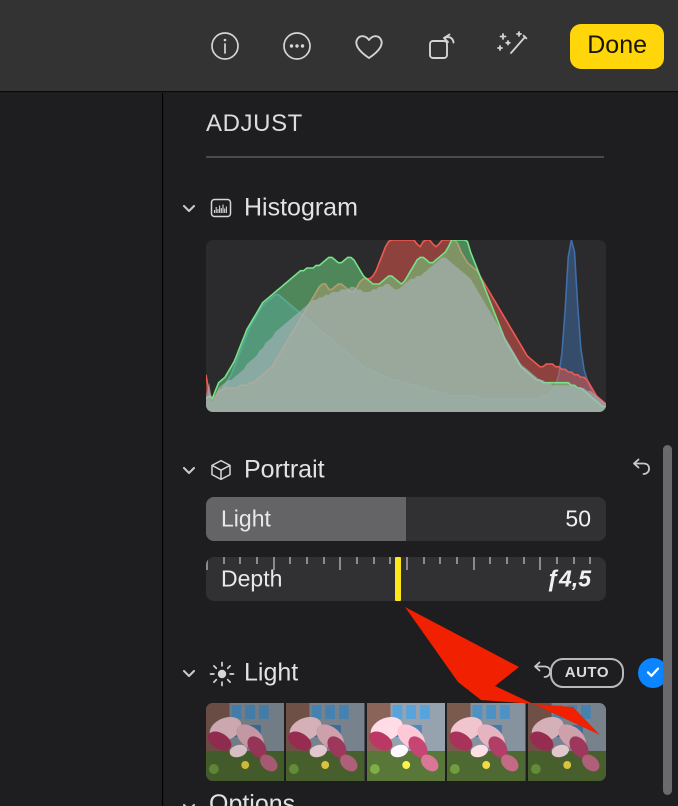  What do you see at coordinates (221, 208) in the screenshot?
I see `histogram-icon` at bounding box center [221, 208].